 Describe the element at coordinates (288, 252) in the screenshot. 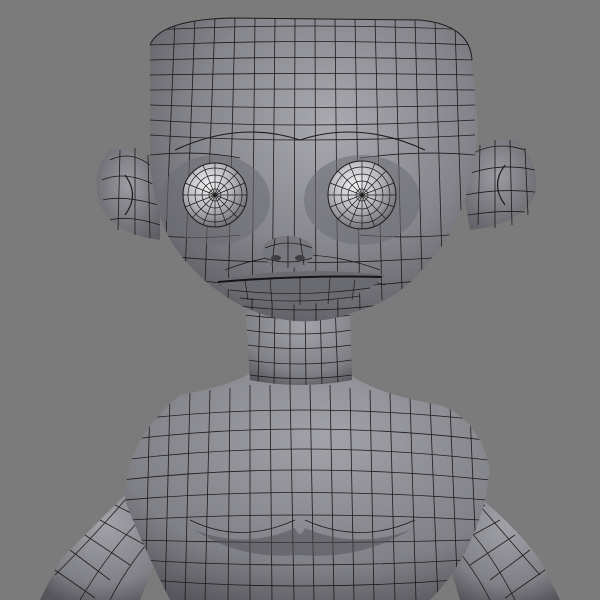

I see `nose` at that location.